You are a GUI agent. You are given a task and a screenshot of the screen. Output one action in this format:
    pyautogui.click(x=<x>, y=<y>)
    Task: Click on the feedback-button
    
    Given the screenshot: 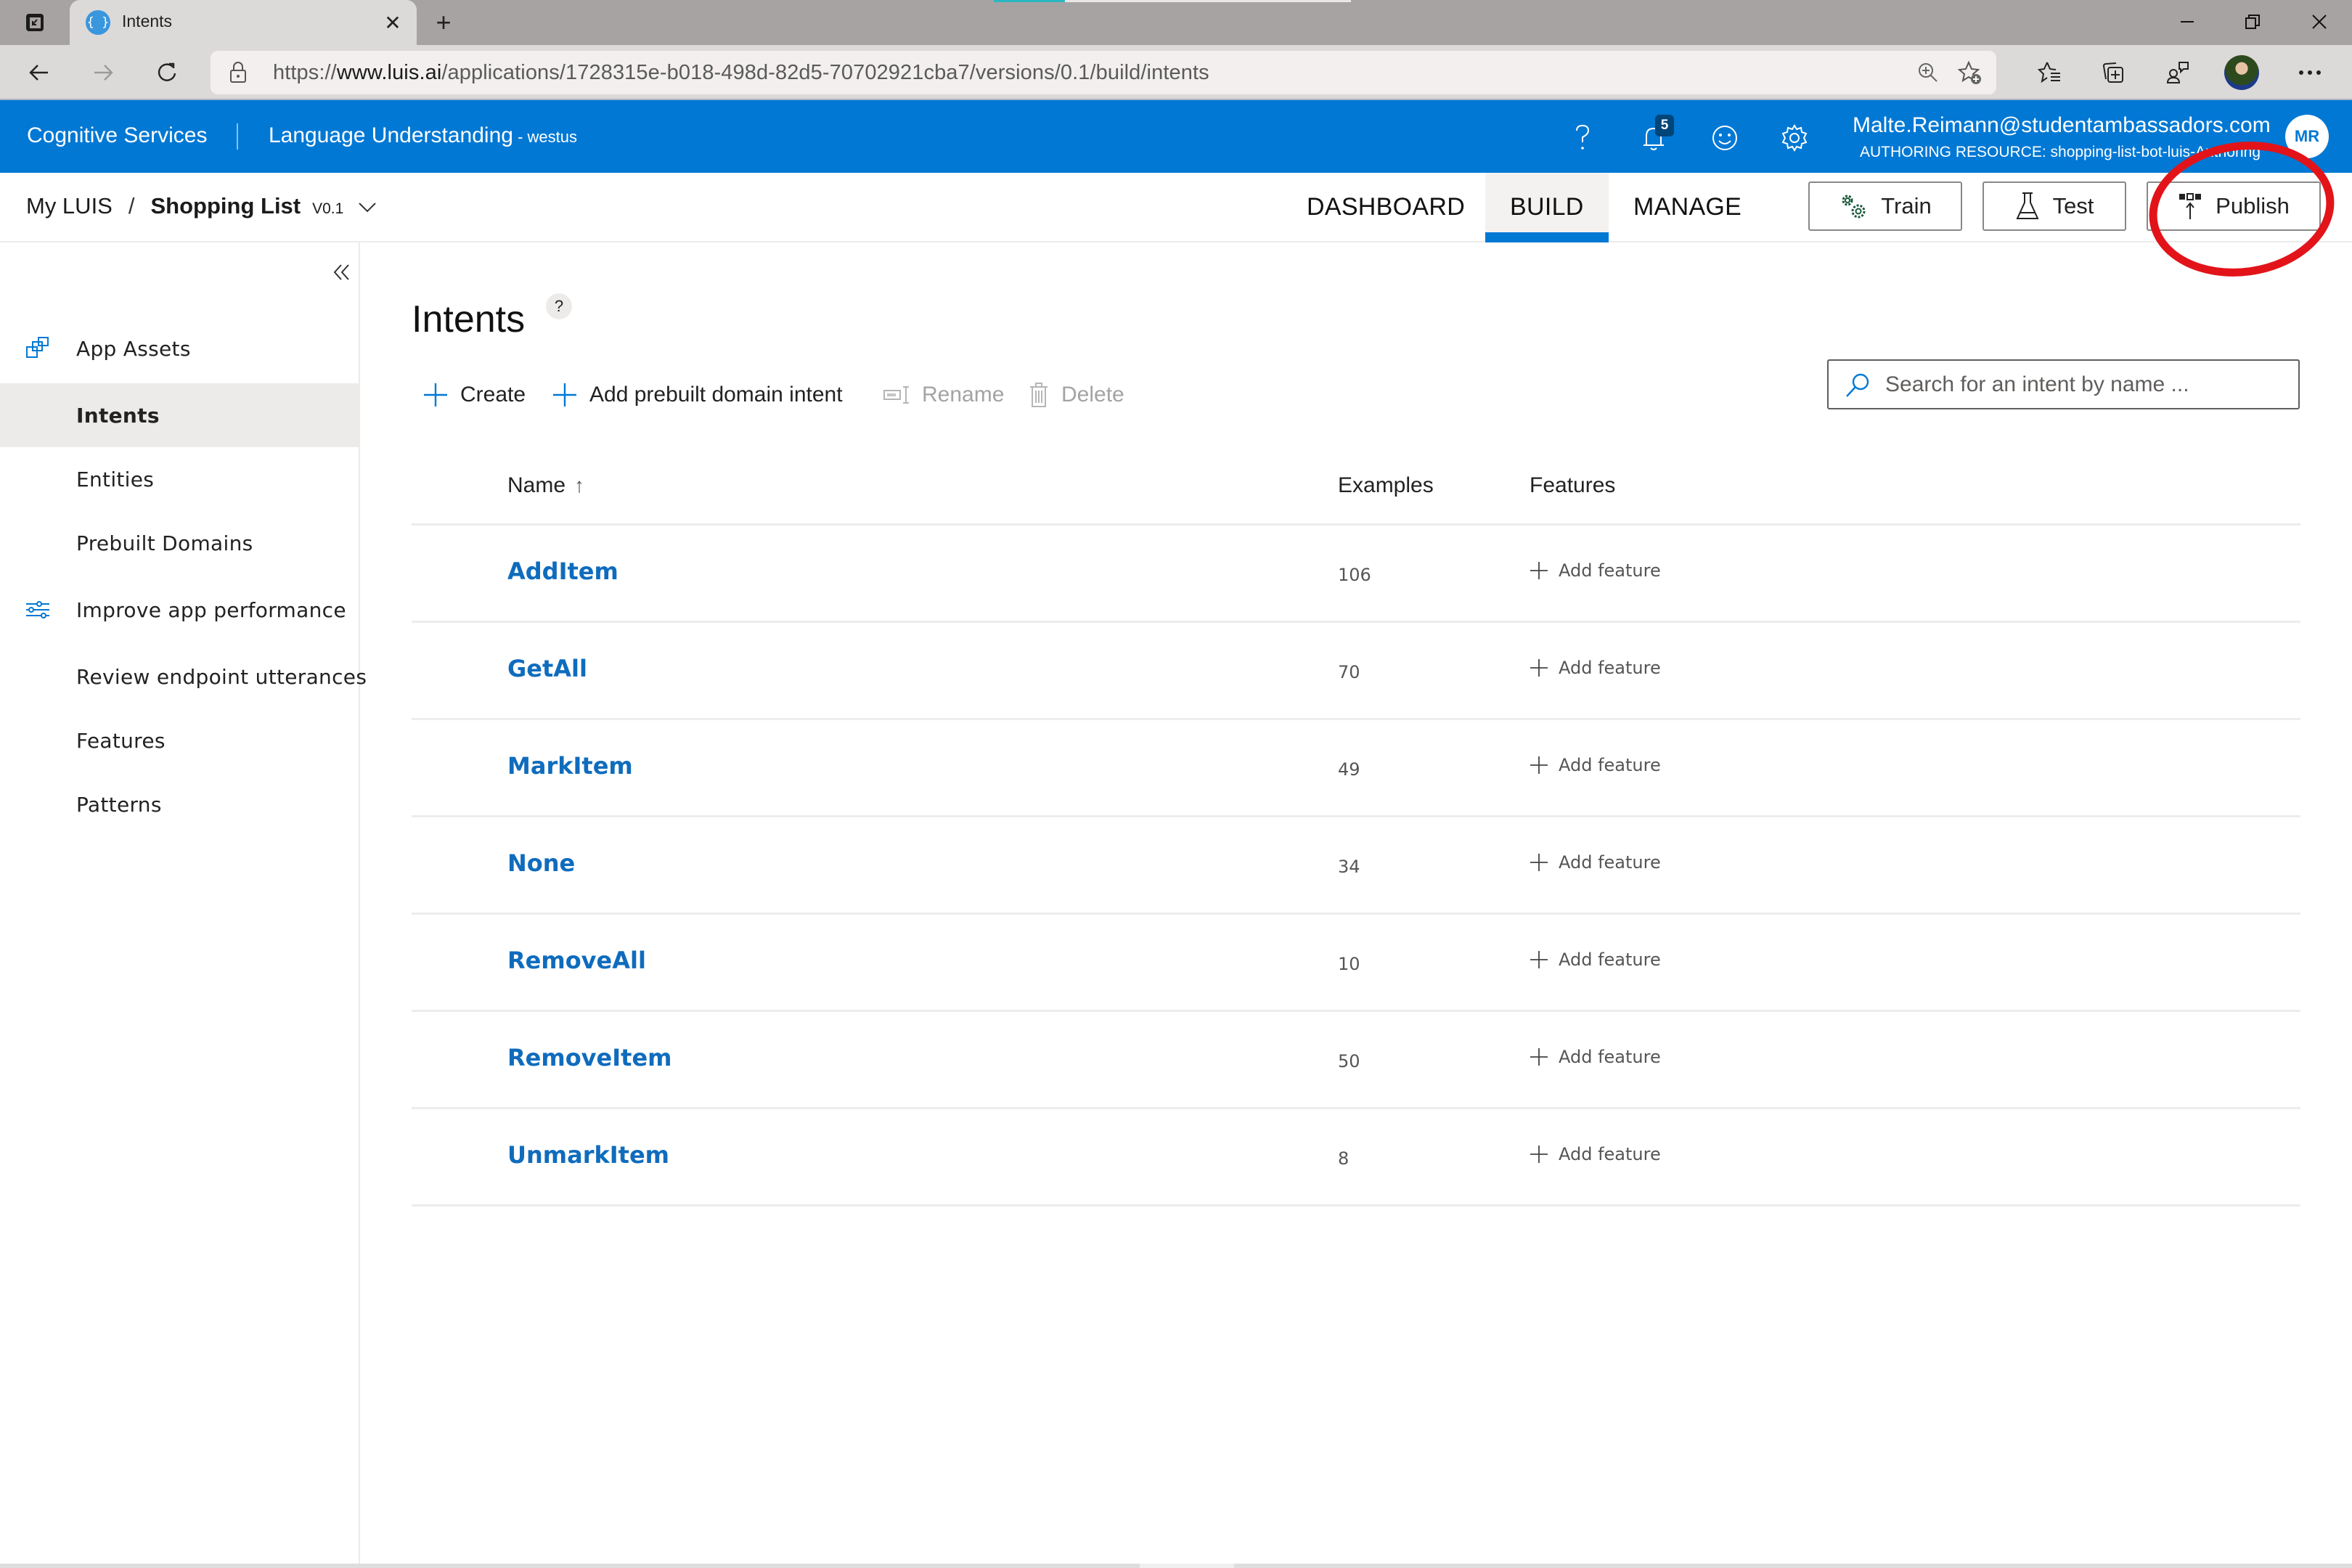 What is the action you would take?
    pyautogui.click(x=1725, y=138)
    